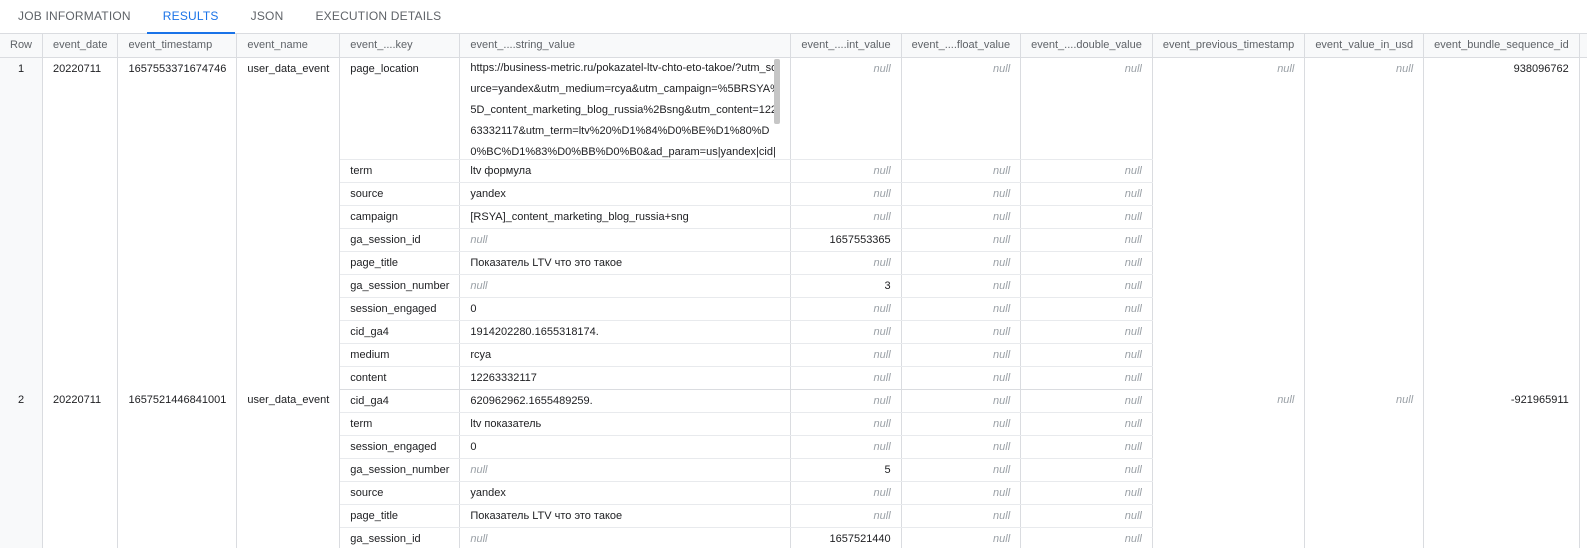 This screenshot has height=548, width=1587. I want to click on param-key-cell: page_location, so click(400, 108).